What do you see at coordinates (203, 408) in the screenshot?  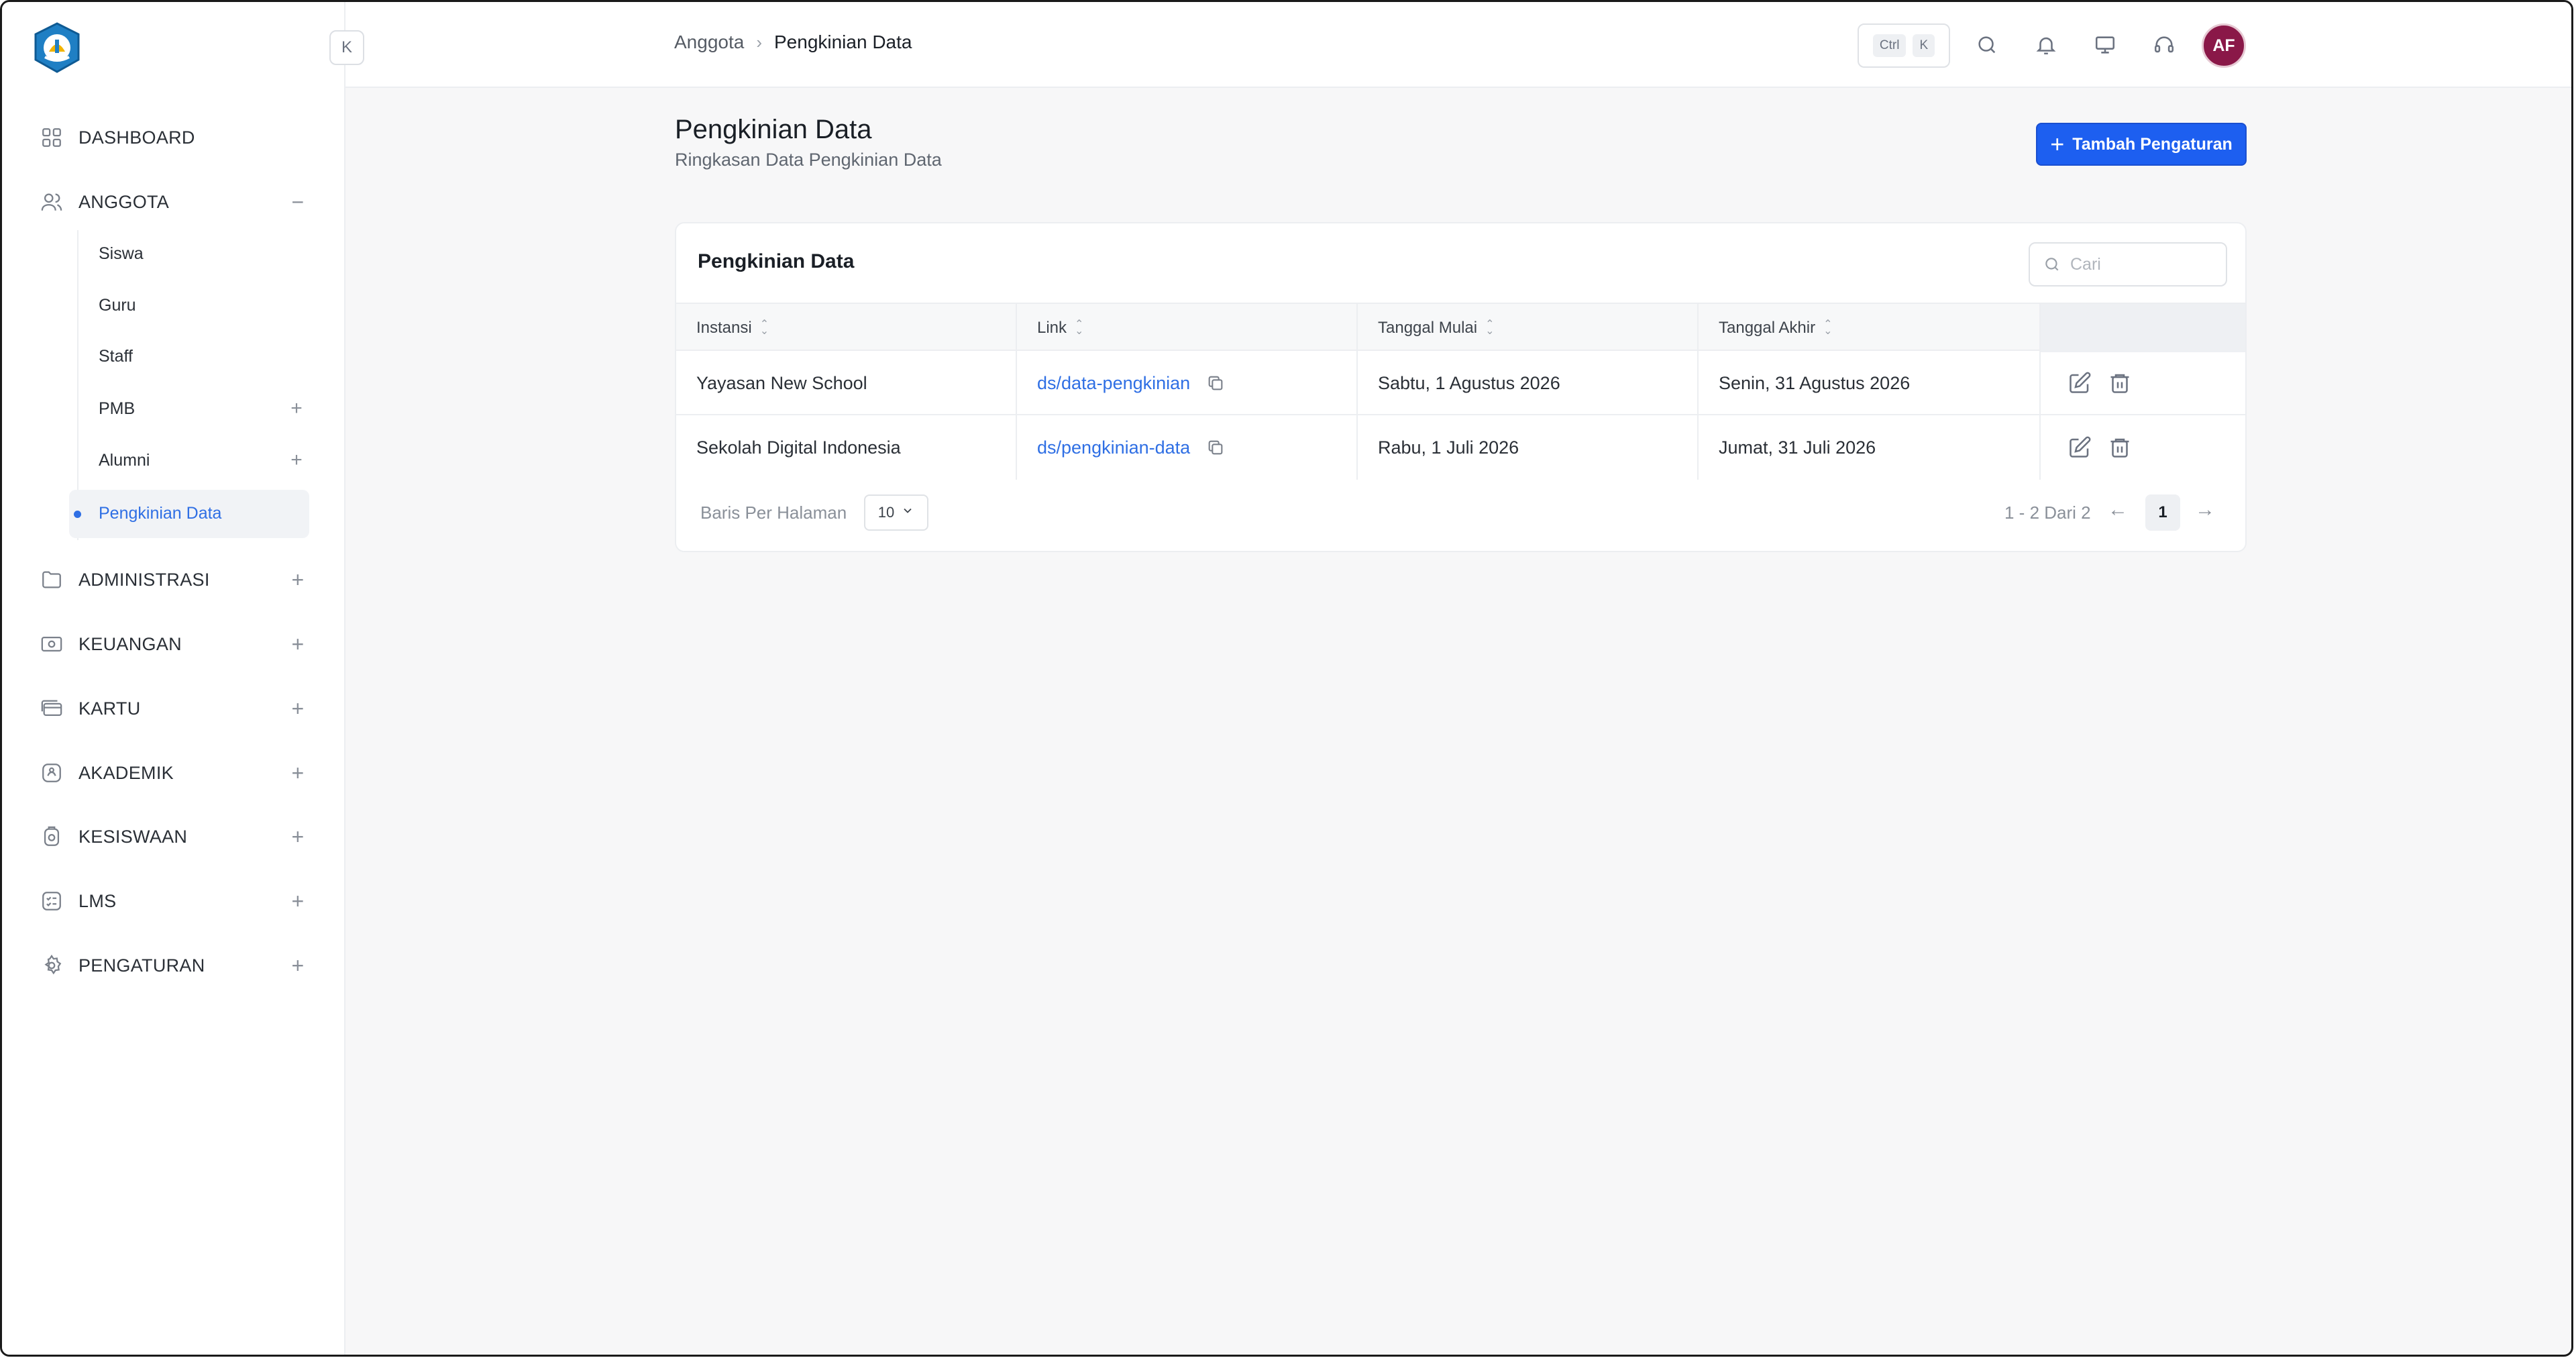 I see `sidebar-item-pmb: PMB +` at bounding box center [203, 408].